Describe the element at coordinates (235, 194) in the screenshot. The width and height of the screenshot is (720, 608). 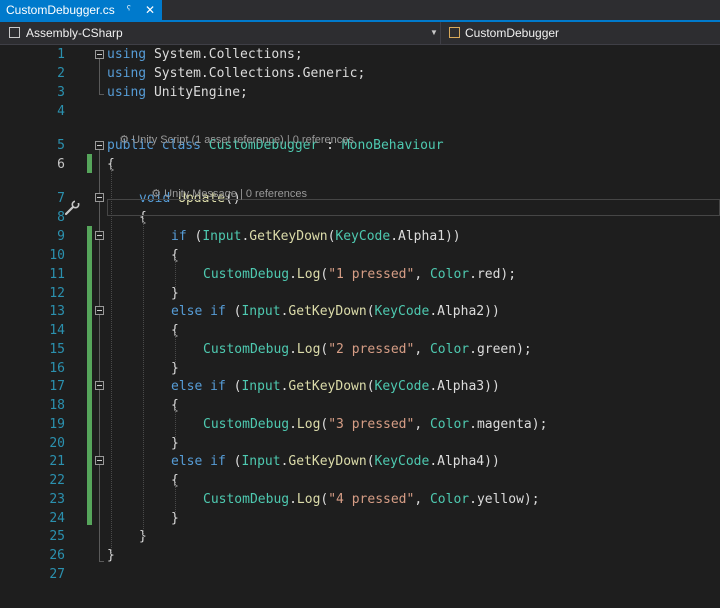
I see `codelens-method-text: Unity Message | 0 references` at that location.